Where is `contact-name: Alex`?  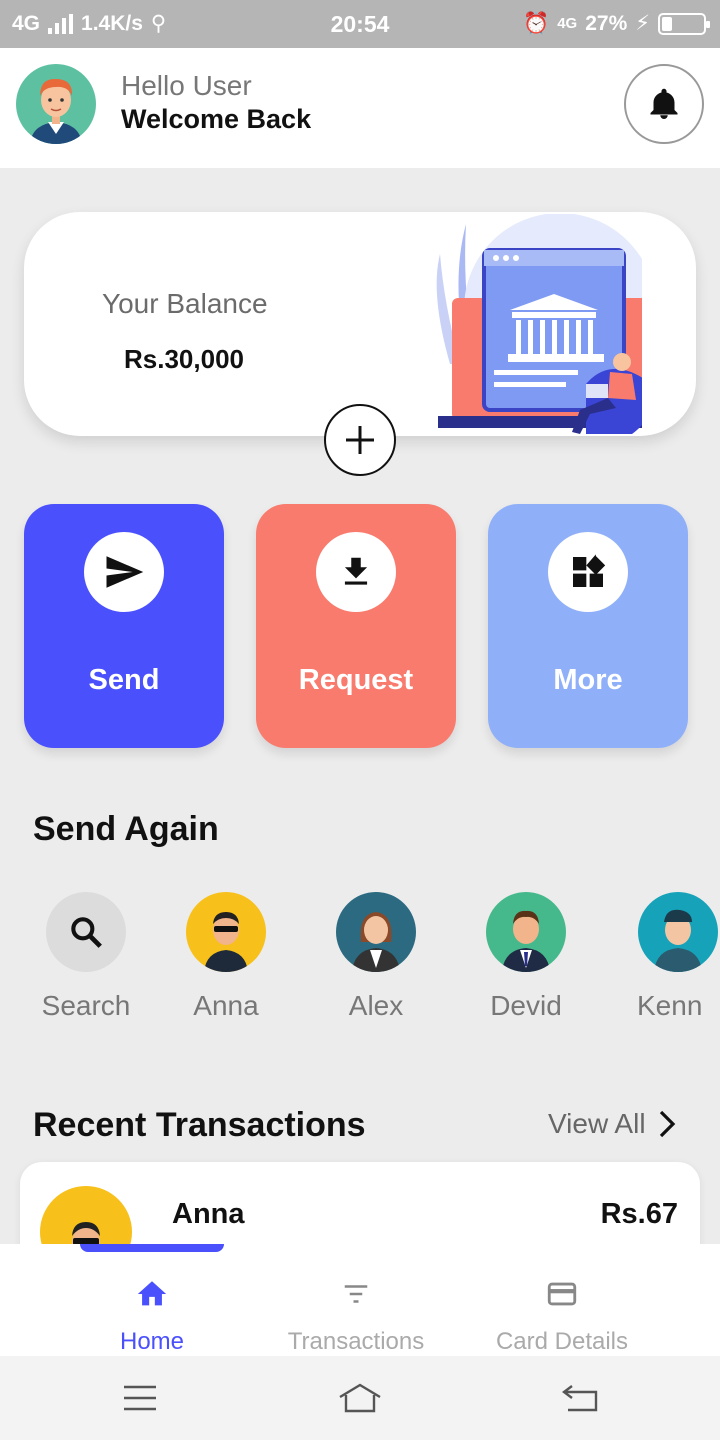
contact-name: Alex is located at coordinates (376, 1005).